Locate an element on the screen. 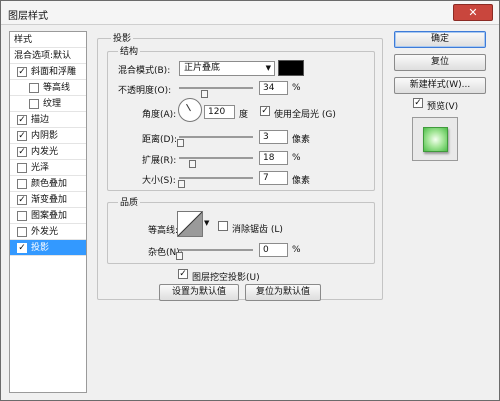  style-item-inner-glow: ✓ 内发光 is located at coordinates (48, 152).